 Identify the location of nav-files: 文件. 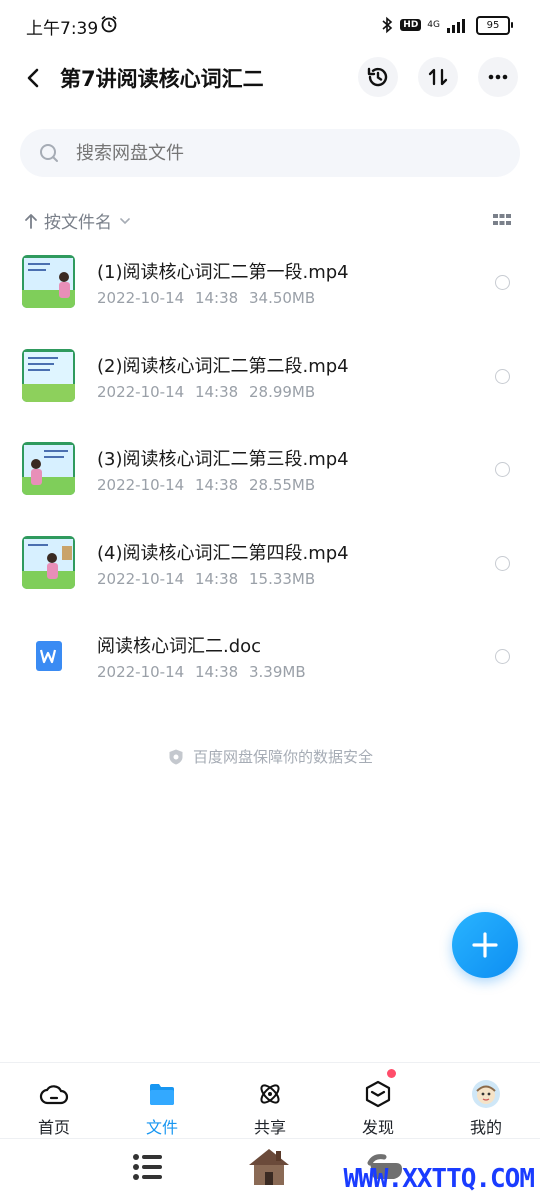
(162, 1101).